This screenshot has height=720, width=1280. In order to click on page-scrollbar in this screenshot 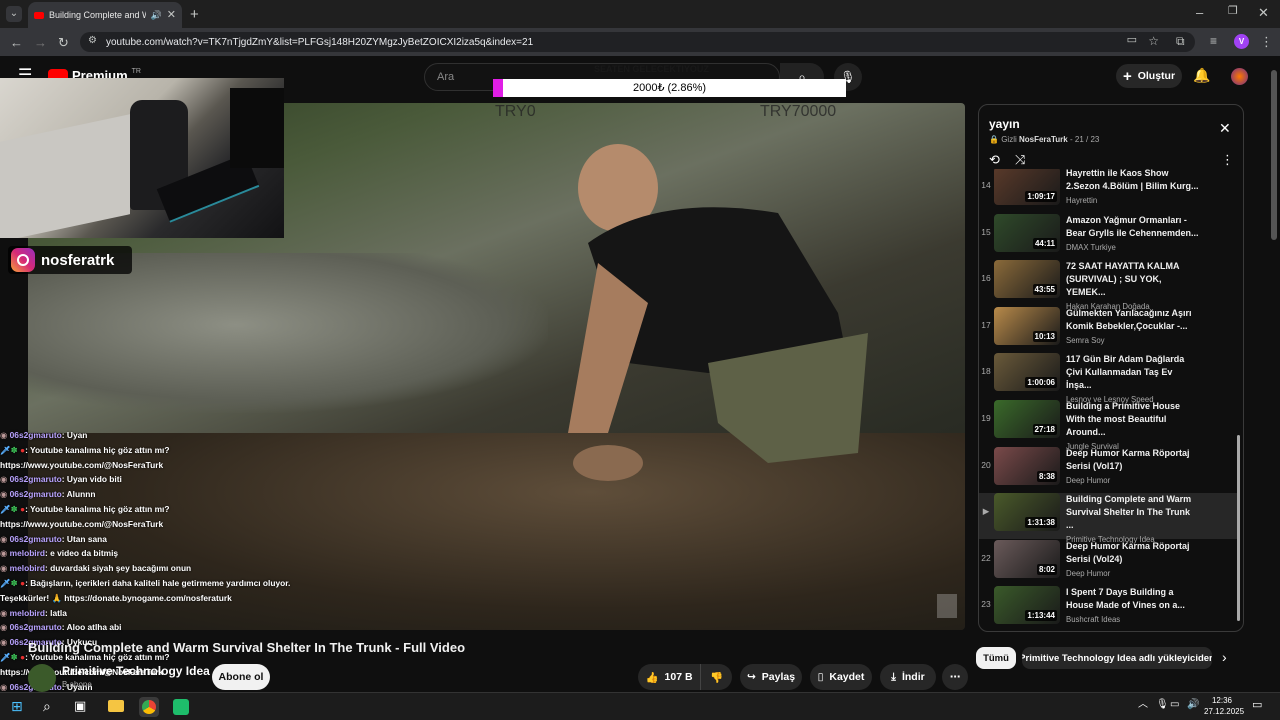, I will do `click(1274, 155)`.